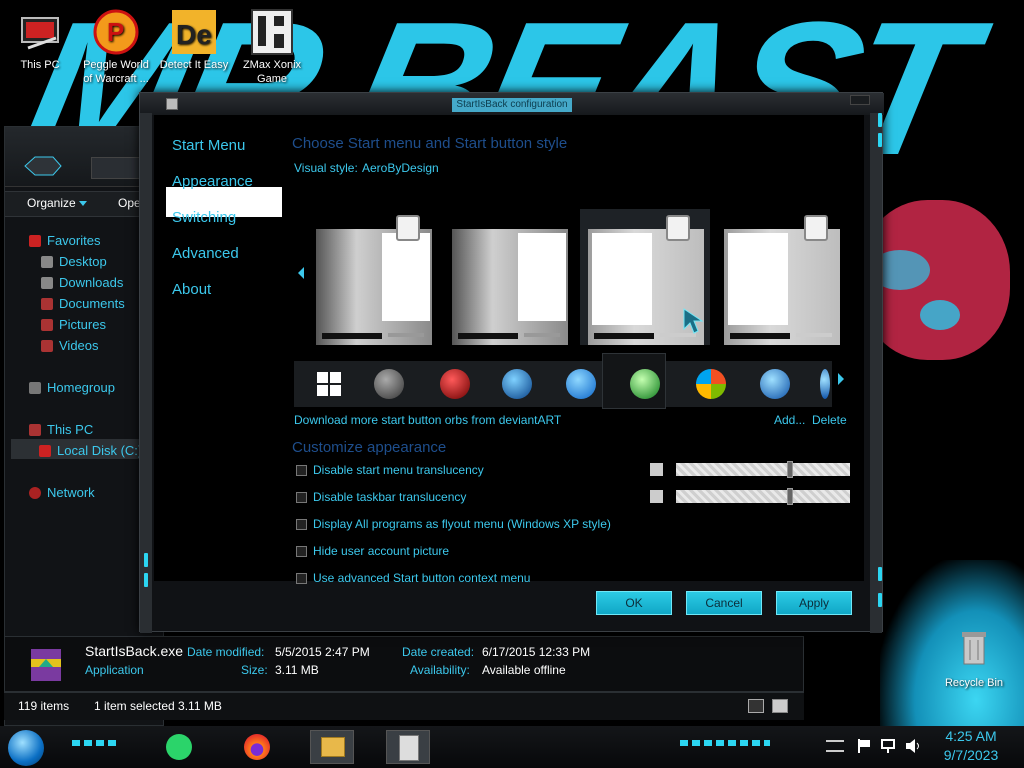 The width and height of the screenshot is (1024, 768). I want to click on sidebar-item-about: About, so click(191, 289).